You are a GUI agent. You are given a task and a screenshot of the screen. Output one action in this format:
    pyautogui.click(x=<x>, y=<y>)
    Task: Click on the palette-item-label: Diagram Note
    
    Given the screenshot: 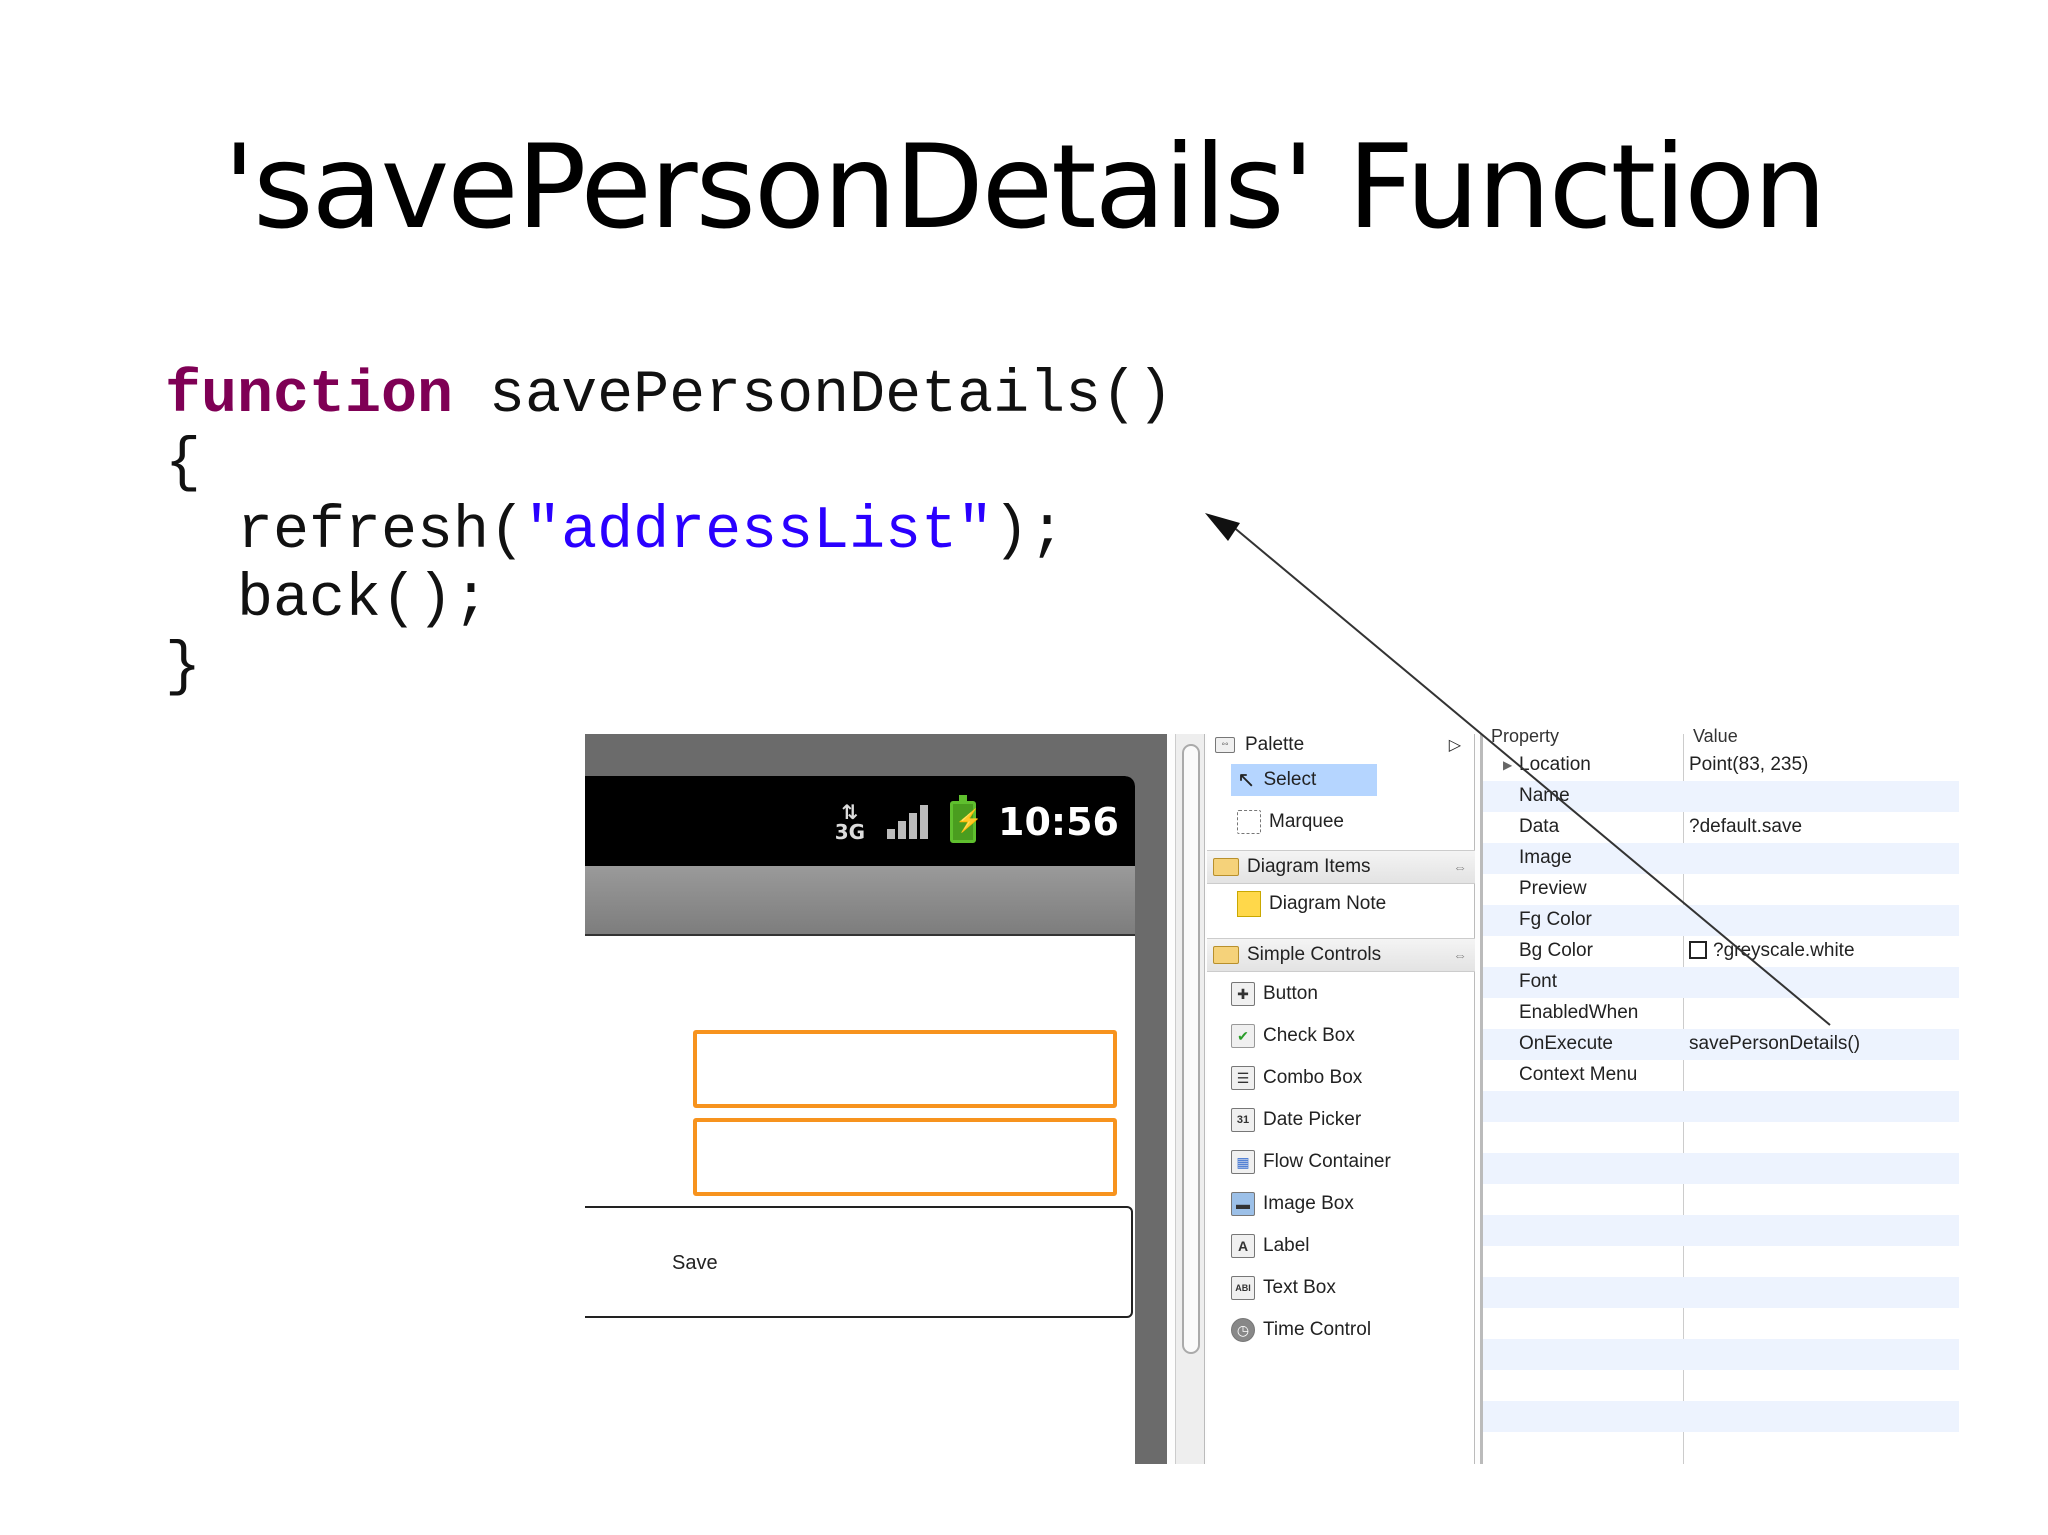 What is the action you would take?
    pyautogui.click(x=1328, y=903)
    